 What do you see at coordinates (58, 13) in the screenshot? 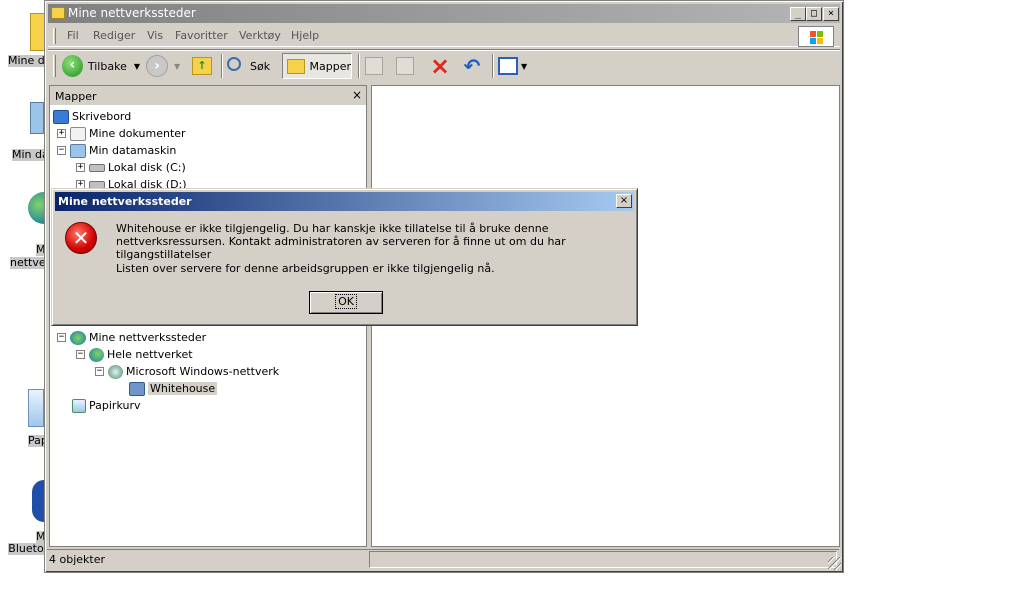
I see `folder-icon` at bounding box center [58, 13].